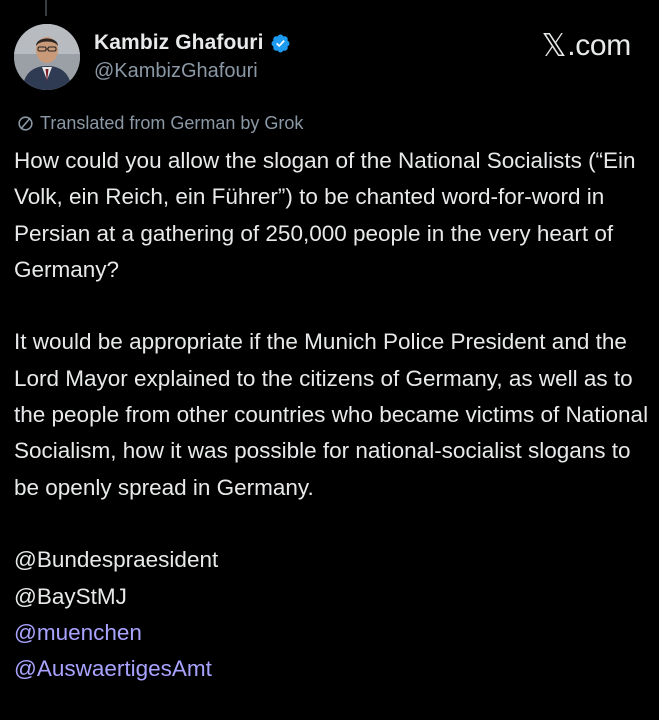 Image resolution: width=659 pixels, height=720 pixels. I want to click on author-info: Kambiz Ghafouri @KambizGhafouri, so click(192, 57).